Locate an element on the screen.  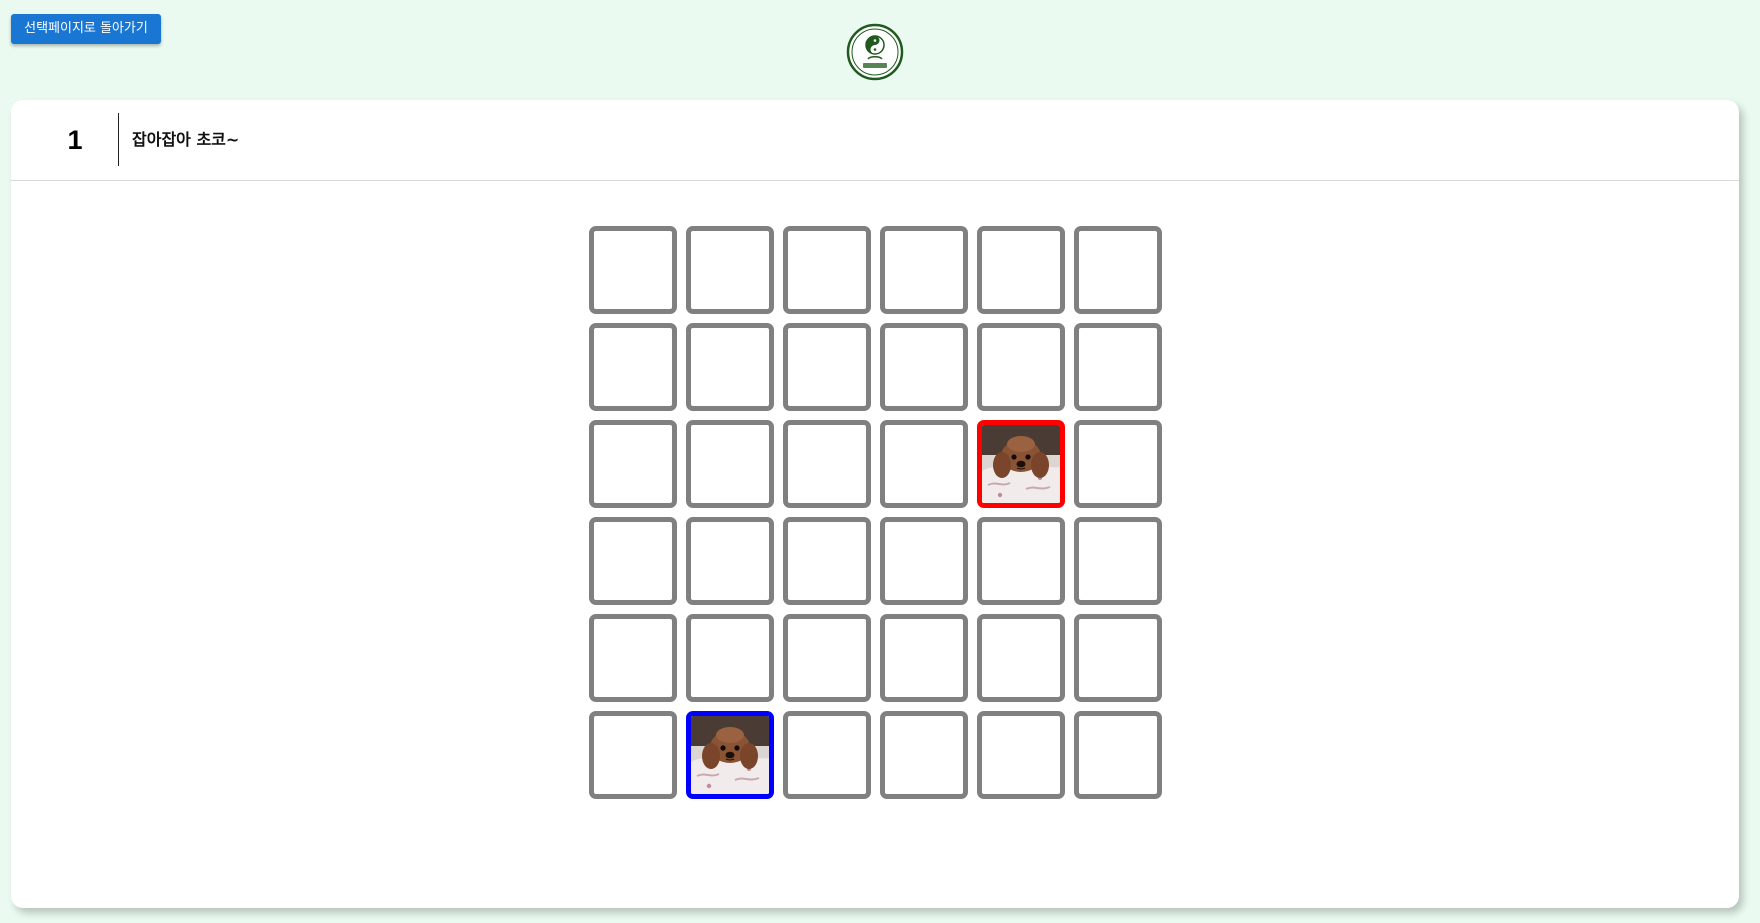
header-divider is located at coordinates (118, 139).